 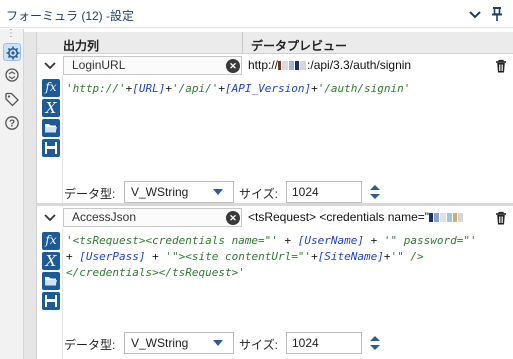 What do you see at coordinates (268, 88) in the screenshot?
I see `field-reference: [API_Version]` at bounding box center [268, 88].